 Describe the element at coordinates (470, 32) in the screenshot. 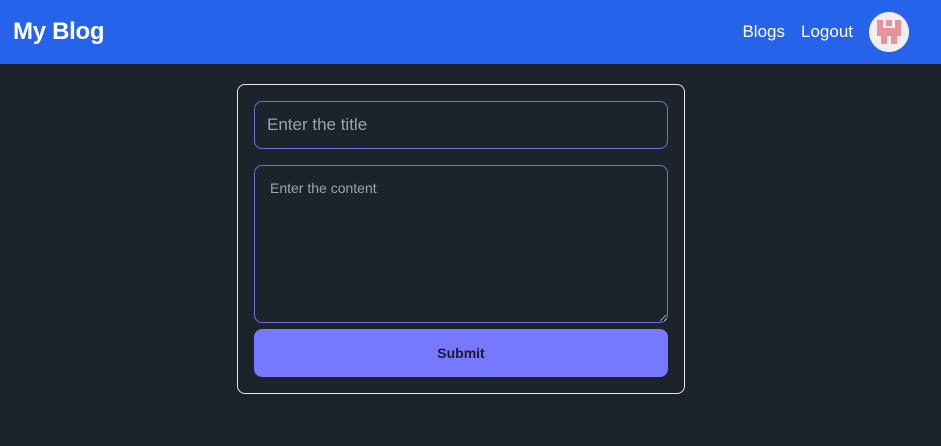

I see `navbar: My Blog Blogs Logout` at that location.